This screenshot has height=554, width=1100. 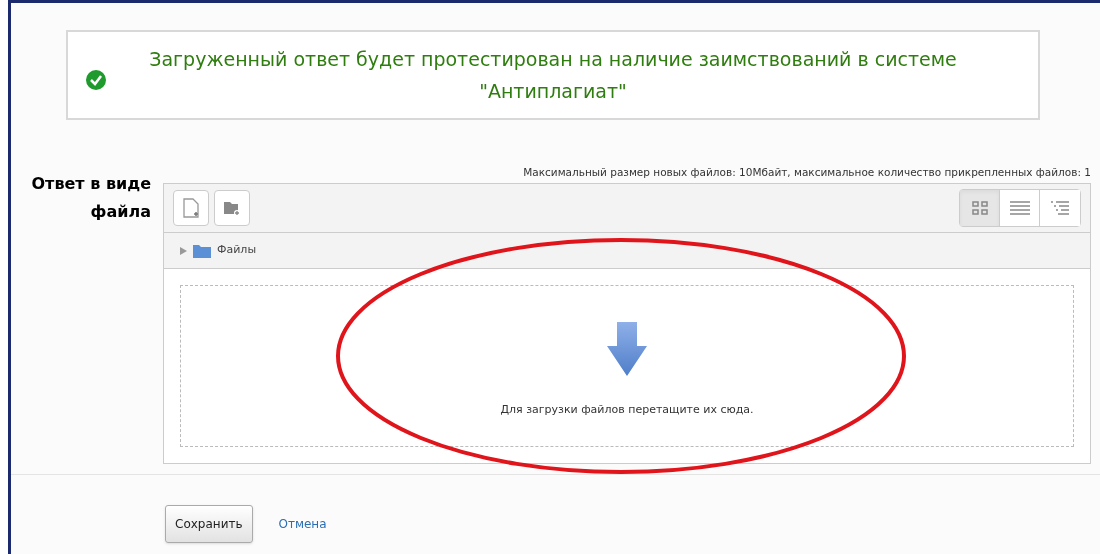 I want to click on notice-text: Загруженный ответ будет протестирован на наличие заимствований в системе "Антиплагиат", so click(x=553, y=75).